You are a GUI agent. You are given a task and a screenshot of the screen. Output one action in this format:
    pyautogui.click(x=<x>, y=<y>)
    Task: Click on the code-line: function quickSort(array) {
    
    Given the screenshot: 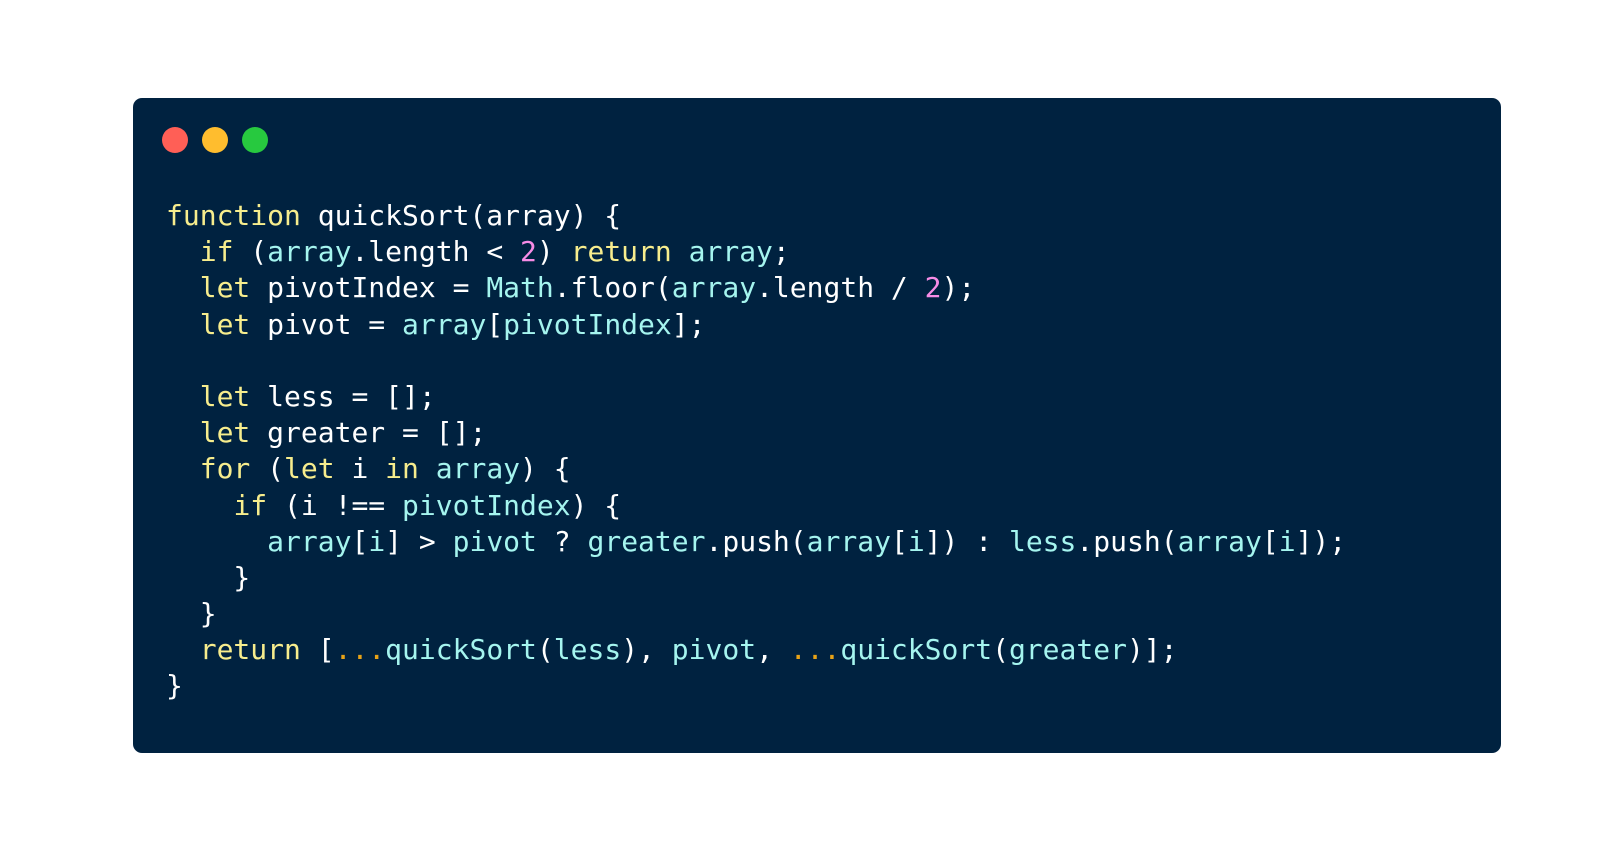 What is the action you would take?
    pyautogui.click(x=756, y=216)
    